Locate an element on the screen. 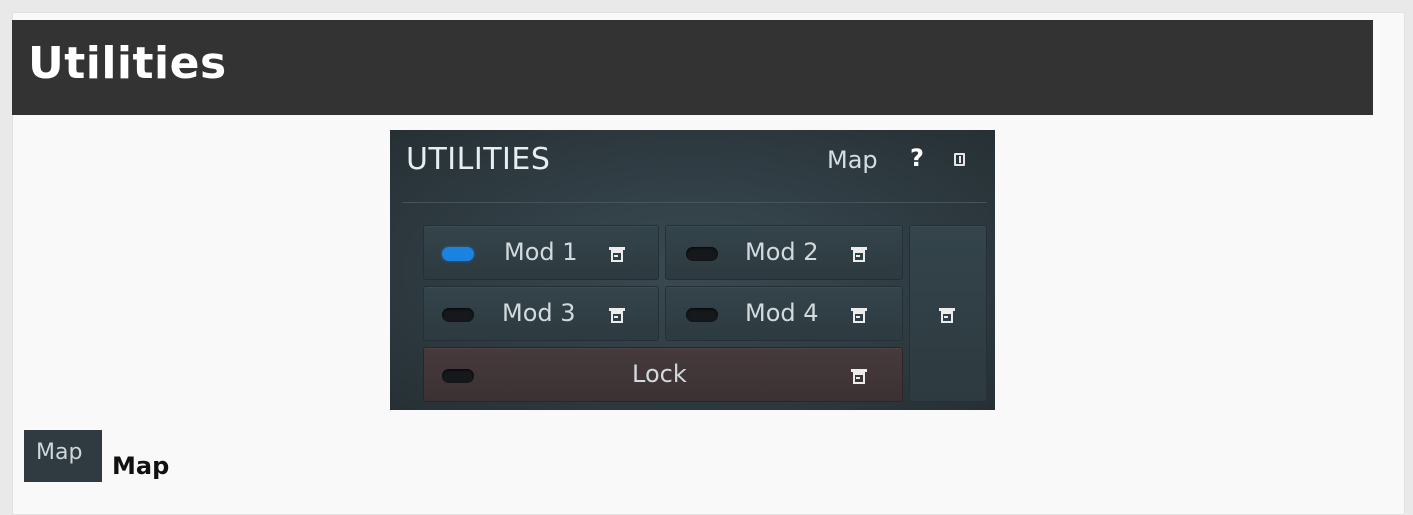 The width and height of the screenshot is (1413, 515). mod-1-button: Mod 1 is located at coordinates (541, 252).